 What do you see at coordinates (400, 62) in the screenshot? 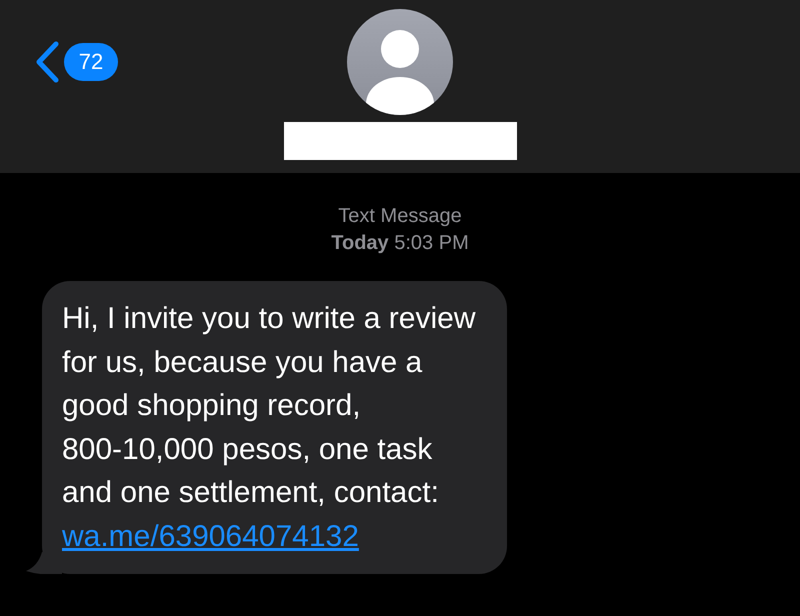
I see `contact-avatar-icon` at bounding box center [400, 62].